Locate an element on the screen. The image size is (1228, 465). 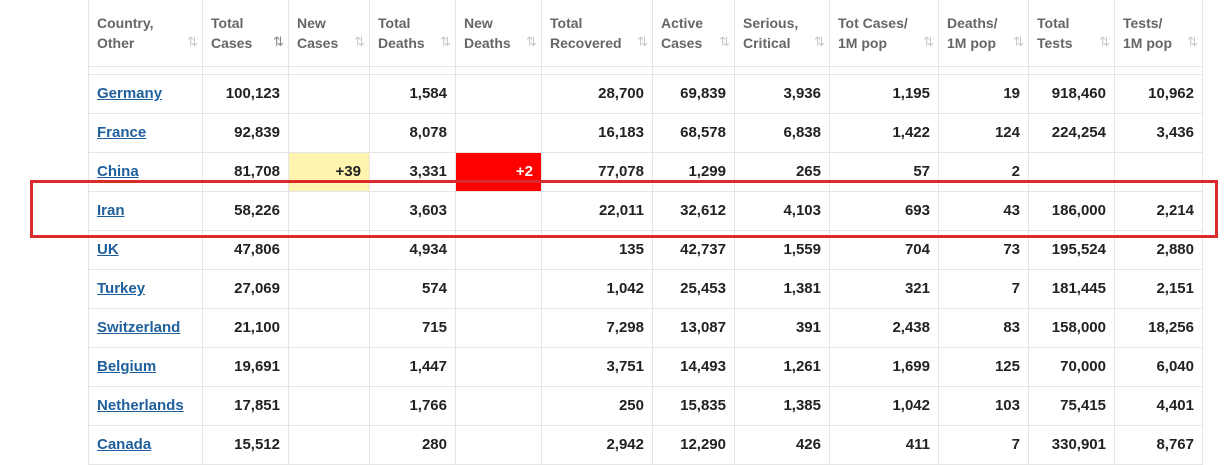
cell-total-recovered: 1,042 is located at coordinates (597, 288).